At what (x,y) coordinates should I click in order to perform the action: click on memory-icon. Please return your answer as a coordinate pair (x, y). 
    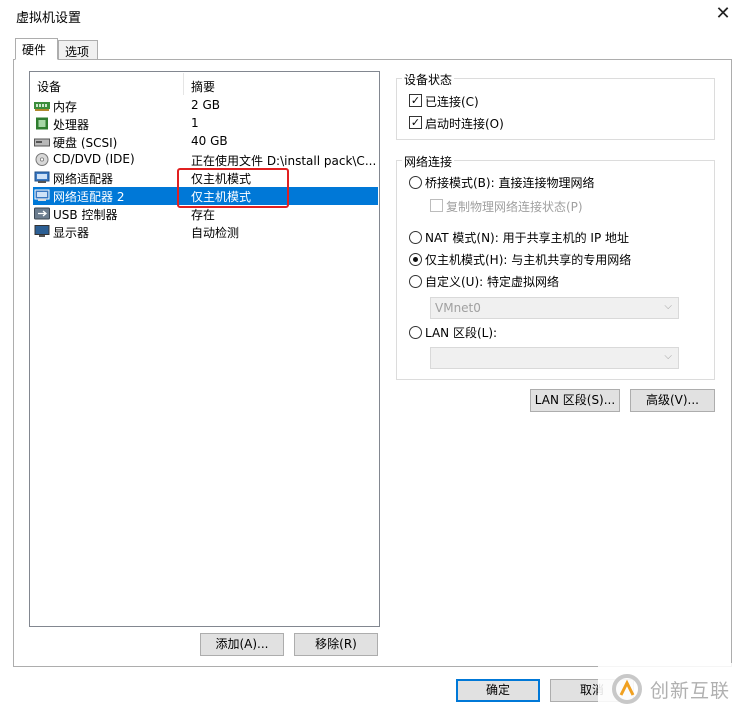
    Looking at the image, I should click on (42, 106).